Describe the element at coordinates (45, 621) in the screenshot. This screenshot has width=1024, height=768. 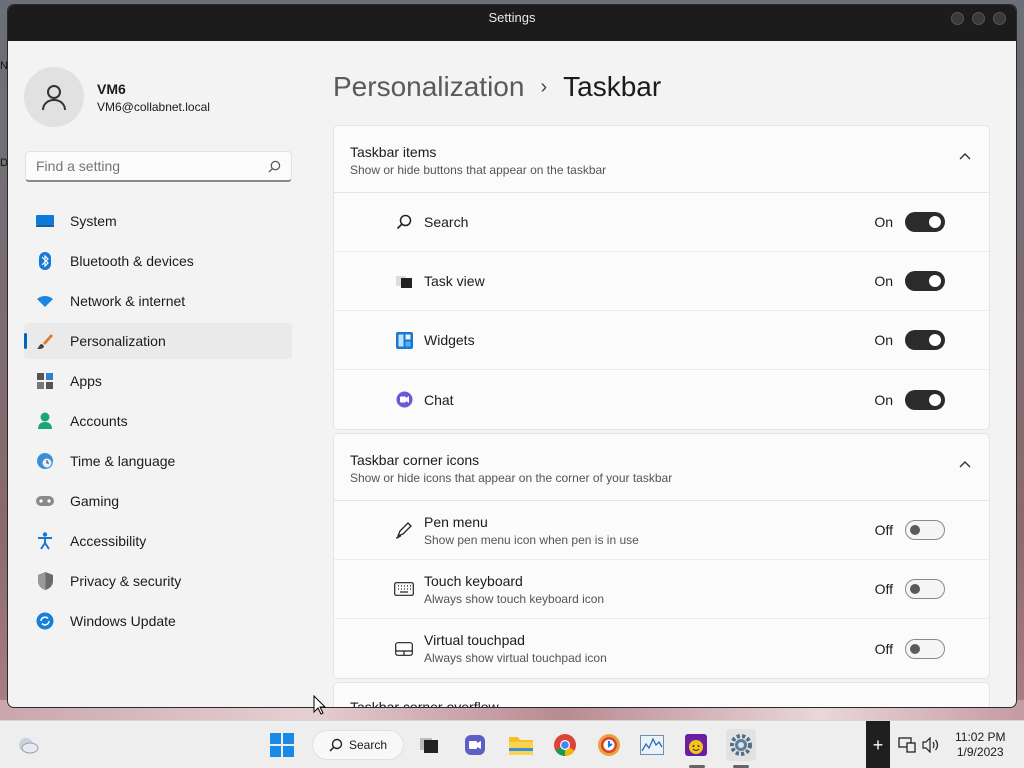
I see `update-icon` at that location.